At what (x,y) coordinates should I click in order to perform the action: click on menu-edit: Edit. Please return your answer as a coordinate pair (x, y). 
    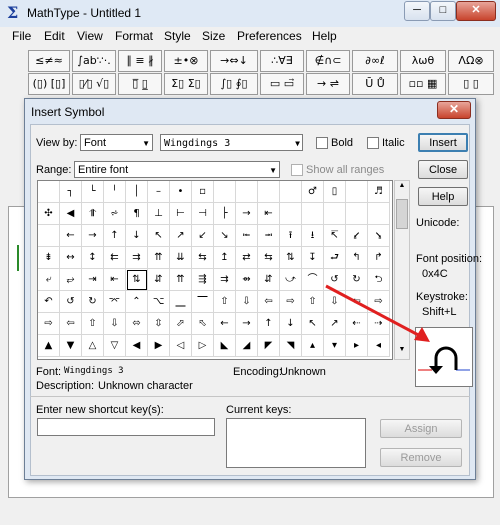
    Looking at the image, I should click on (54, 36).